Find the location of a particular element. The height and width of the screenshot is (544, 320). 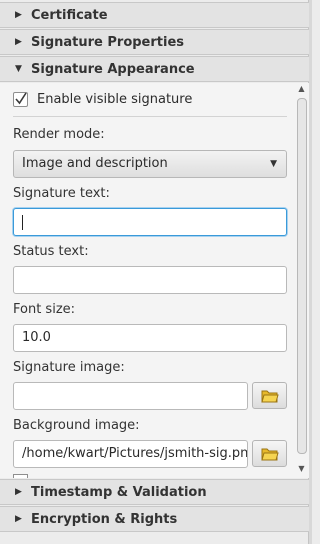

checkmark-icon is located at coordinates (21, 98).